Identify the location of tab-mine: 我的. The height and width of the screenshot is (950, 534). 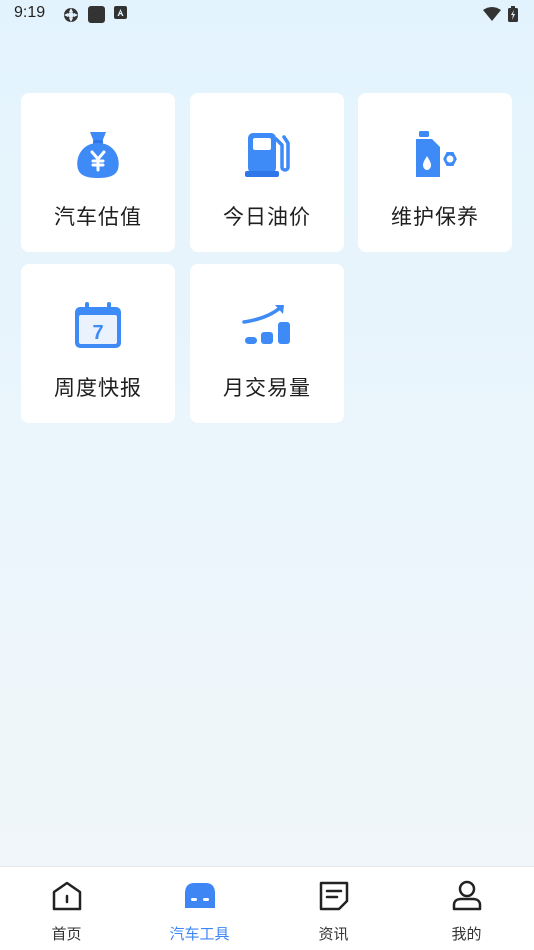
(466, 908).